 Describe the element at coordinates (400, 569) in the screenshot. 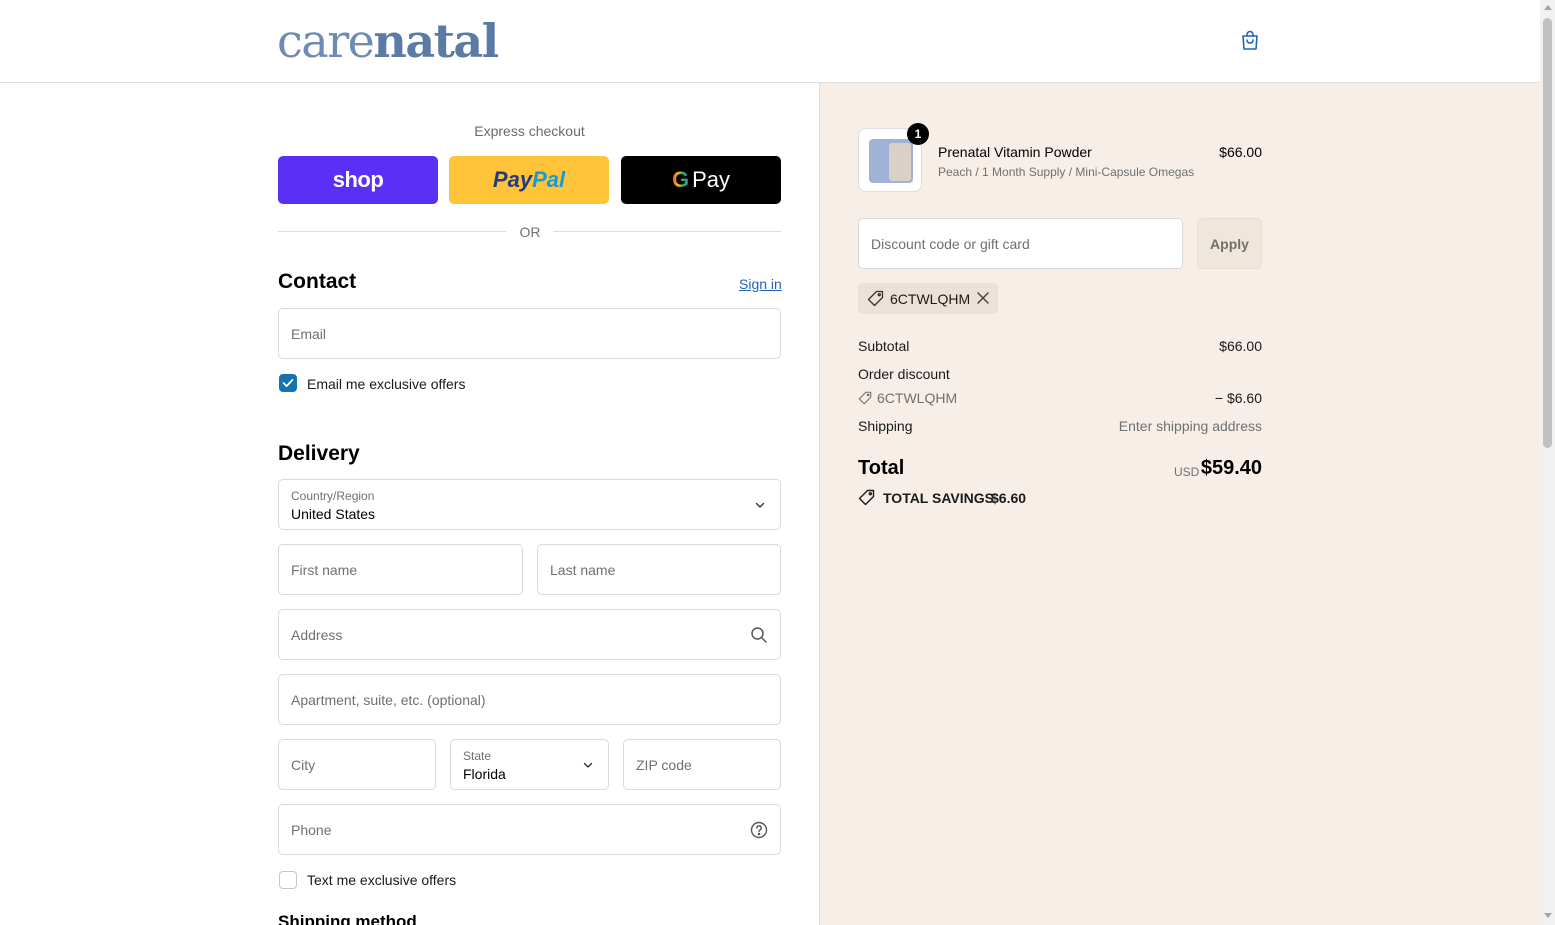

I see `first-name-field: First name` at that location.